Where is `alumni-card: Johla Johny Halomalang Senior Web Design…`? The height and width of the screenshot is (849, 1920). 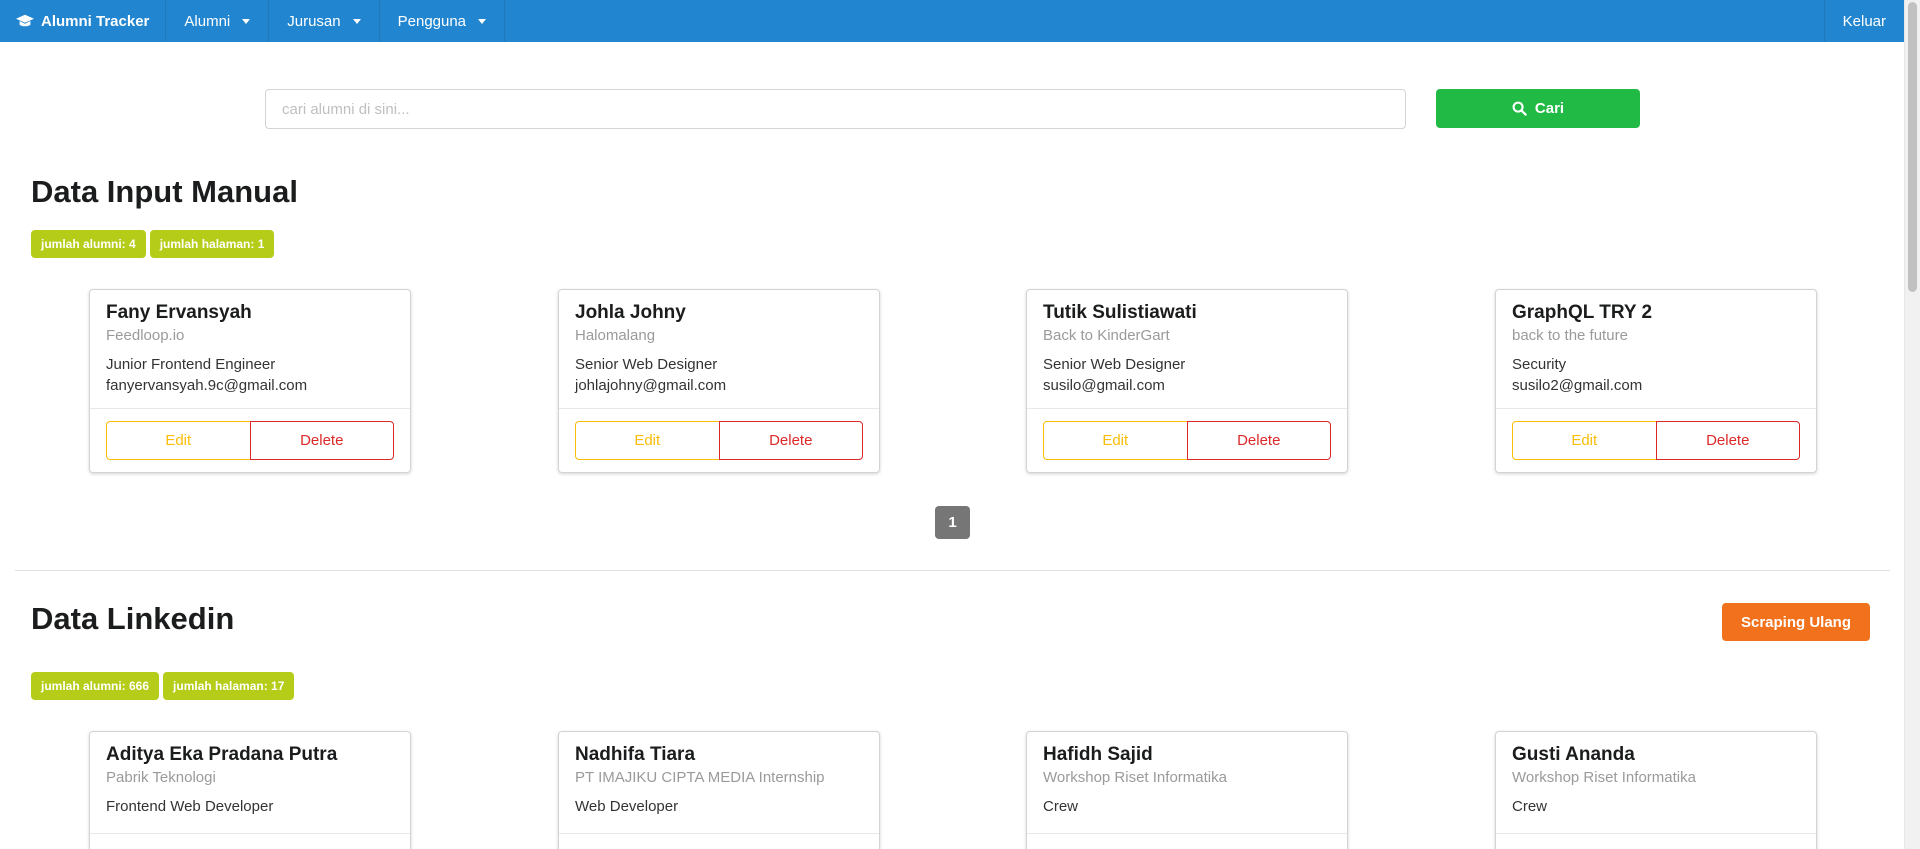
alumni-card: Johla Johny Halomalang Senior Web Design… is located at coordinates (719, 381).